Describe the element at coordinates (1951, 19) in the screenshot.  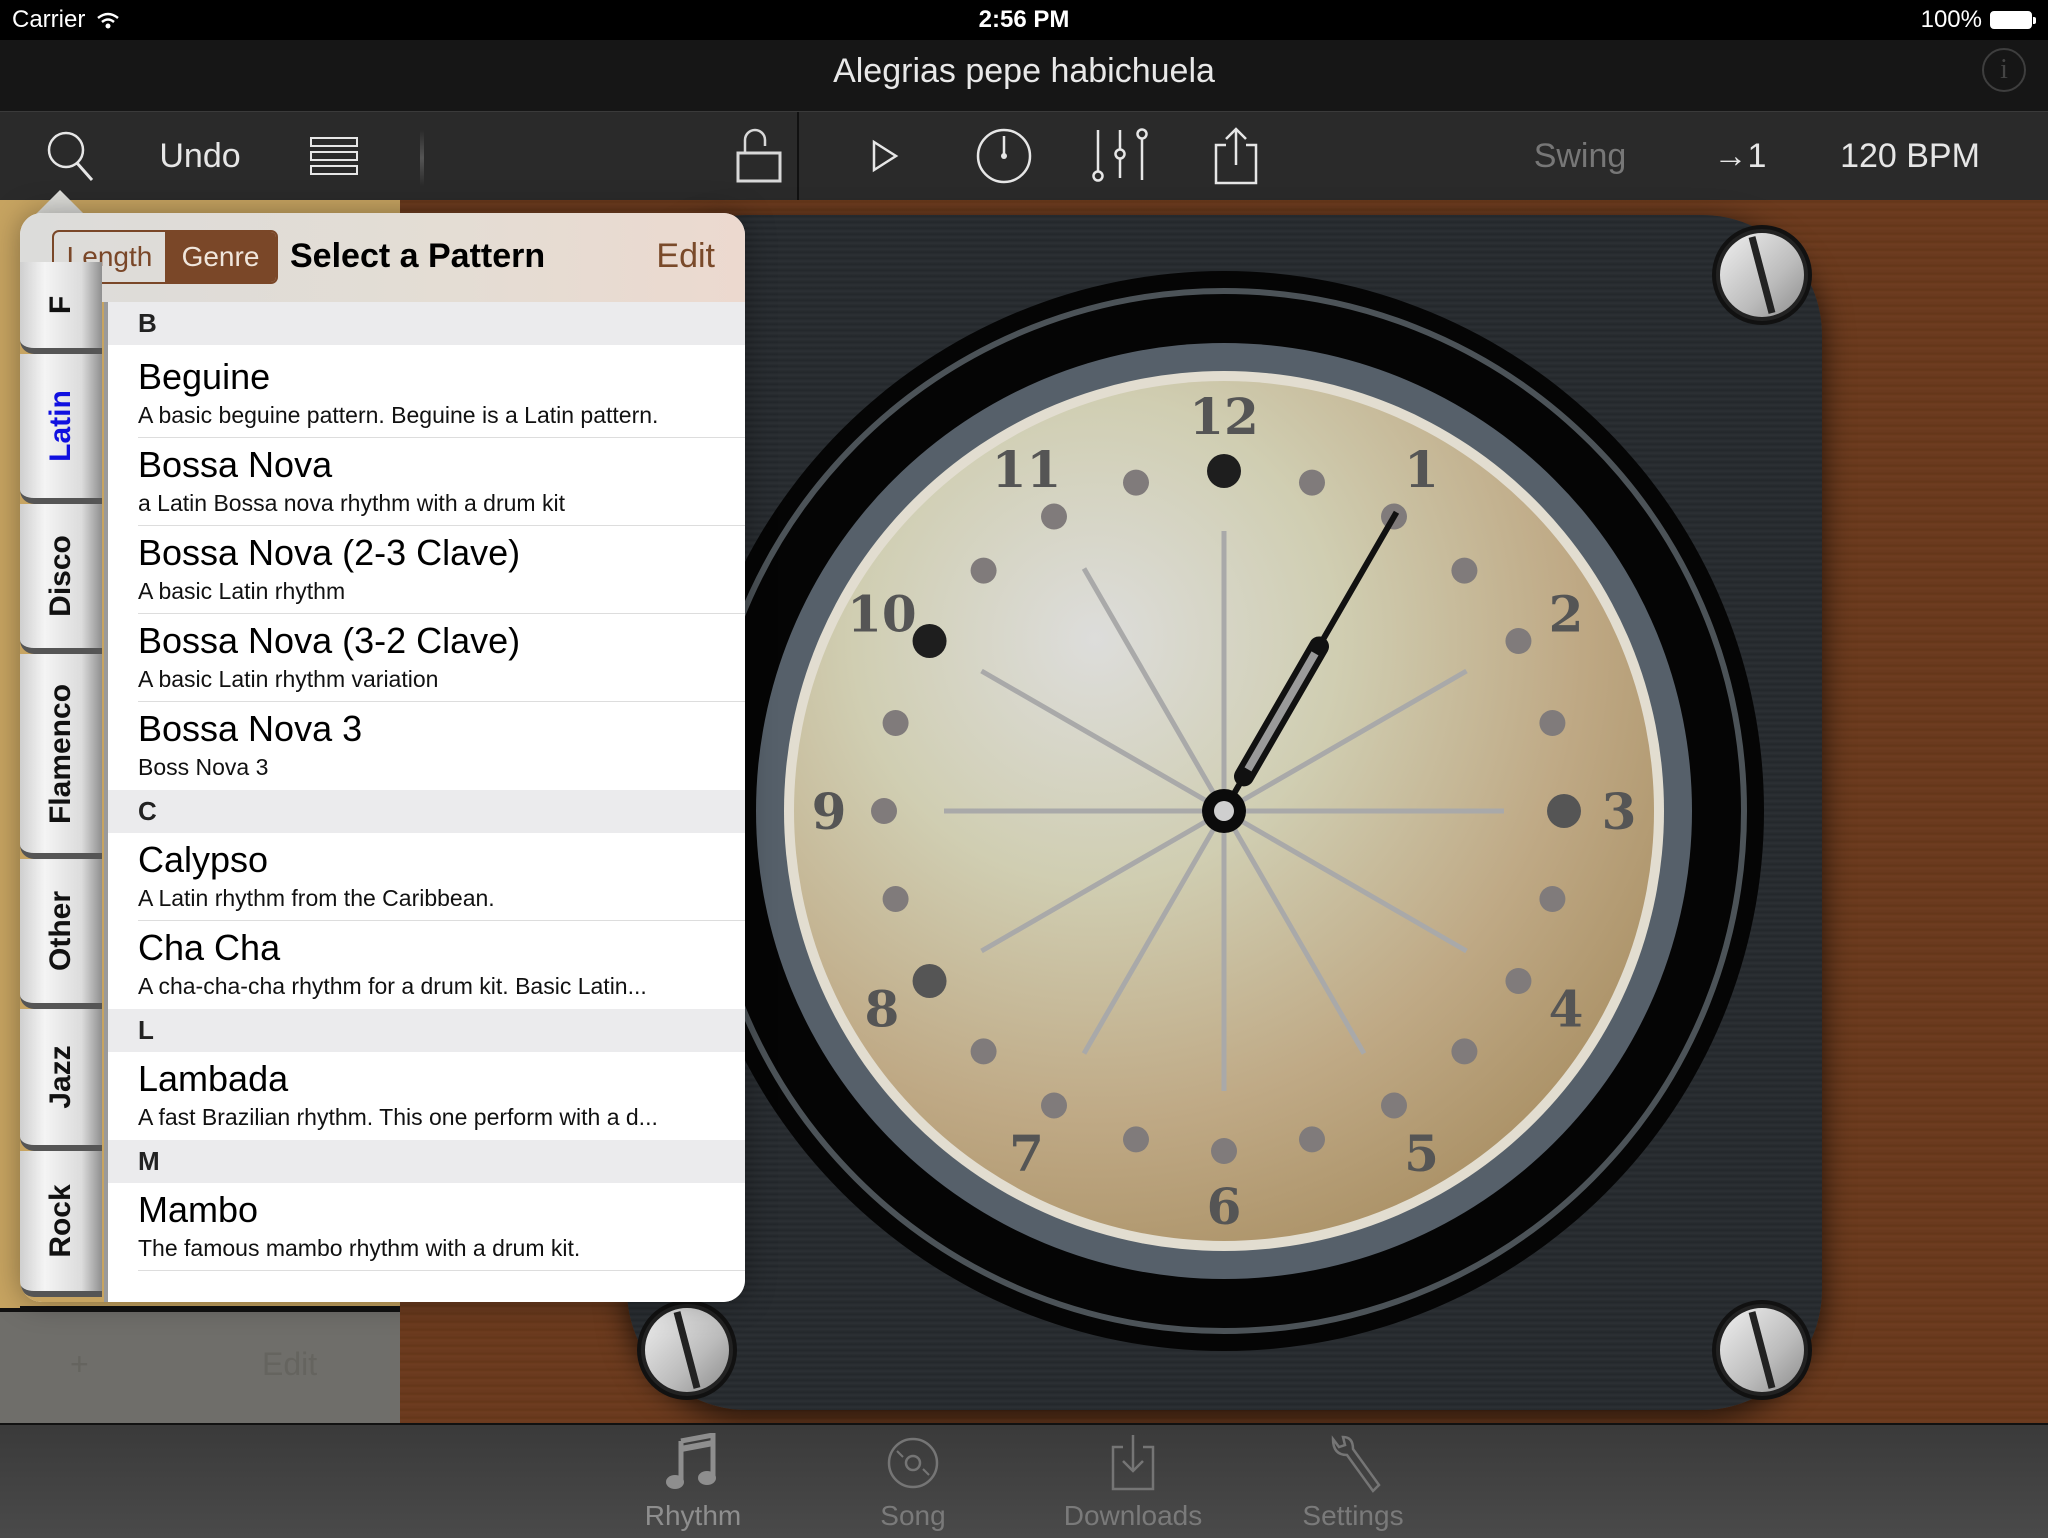
I see `battery-percent: 100%` at that location.